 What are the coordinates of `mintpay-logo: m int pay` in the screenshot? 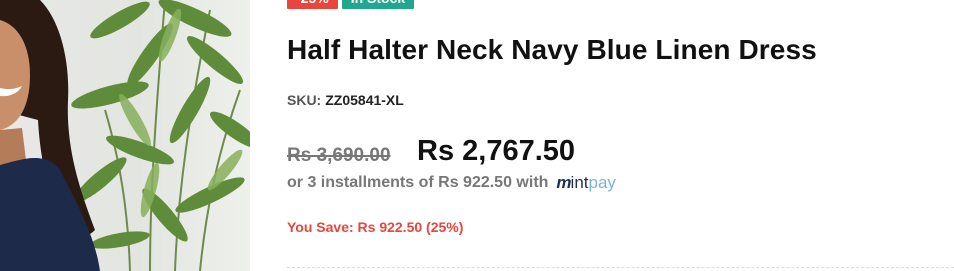 It's located at (586, 183).